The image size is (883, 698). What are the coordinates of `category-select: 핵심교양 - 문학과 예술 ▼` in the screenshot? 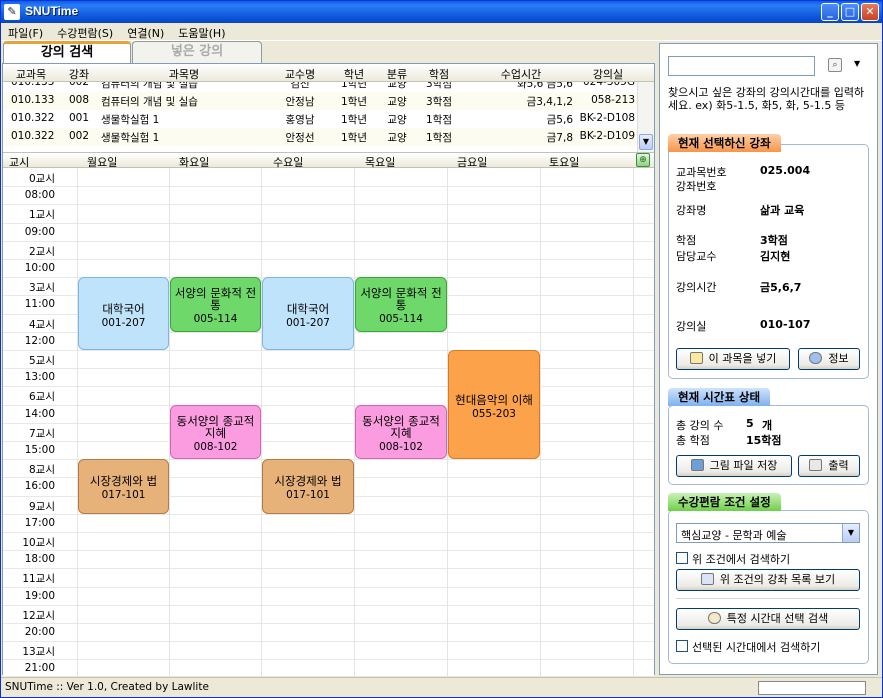 It's located at (768, 533).